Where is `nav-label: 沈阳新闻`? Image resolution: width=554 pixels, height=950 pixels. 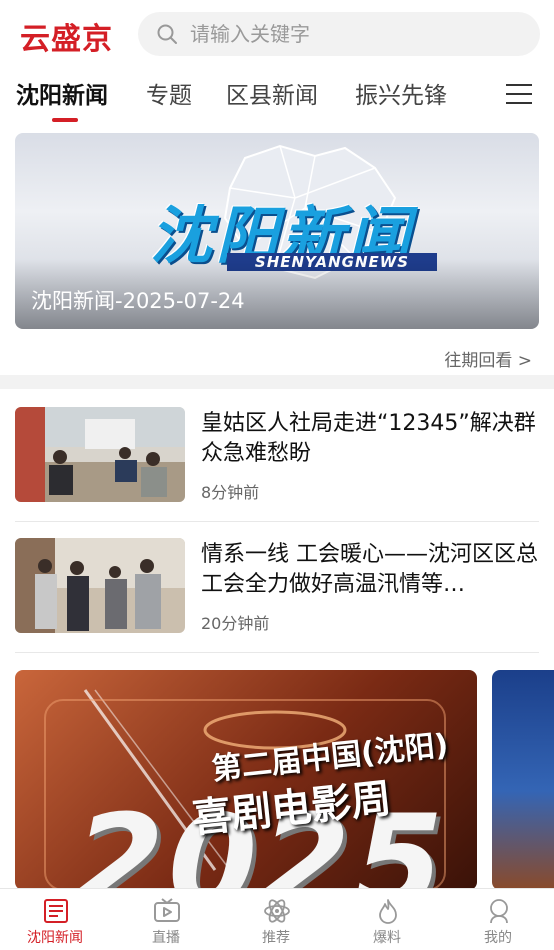 nav-label: 沈阳新闻 is located at coordinates (55, 938).